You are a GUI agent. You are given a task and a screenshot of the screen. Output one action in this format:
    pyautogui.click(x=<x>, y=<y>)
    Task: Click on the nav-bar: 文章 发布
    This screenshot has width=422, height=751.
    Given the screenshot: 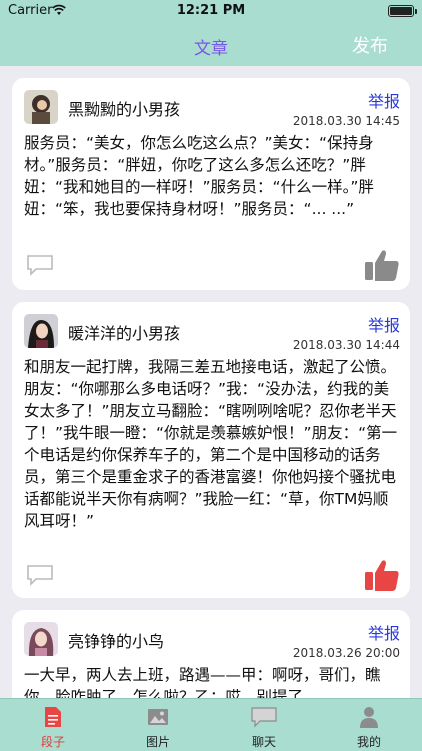 What is the action you would take?
    pyautogui.click(x=211, y=44)
    